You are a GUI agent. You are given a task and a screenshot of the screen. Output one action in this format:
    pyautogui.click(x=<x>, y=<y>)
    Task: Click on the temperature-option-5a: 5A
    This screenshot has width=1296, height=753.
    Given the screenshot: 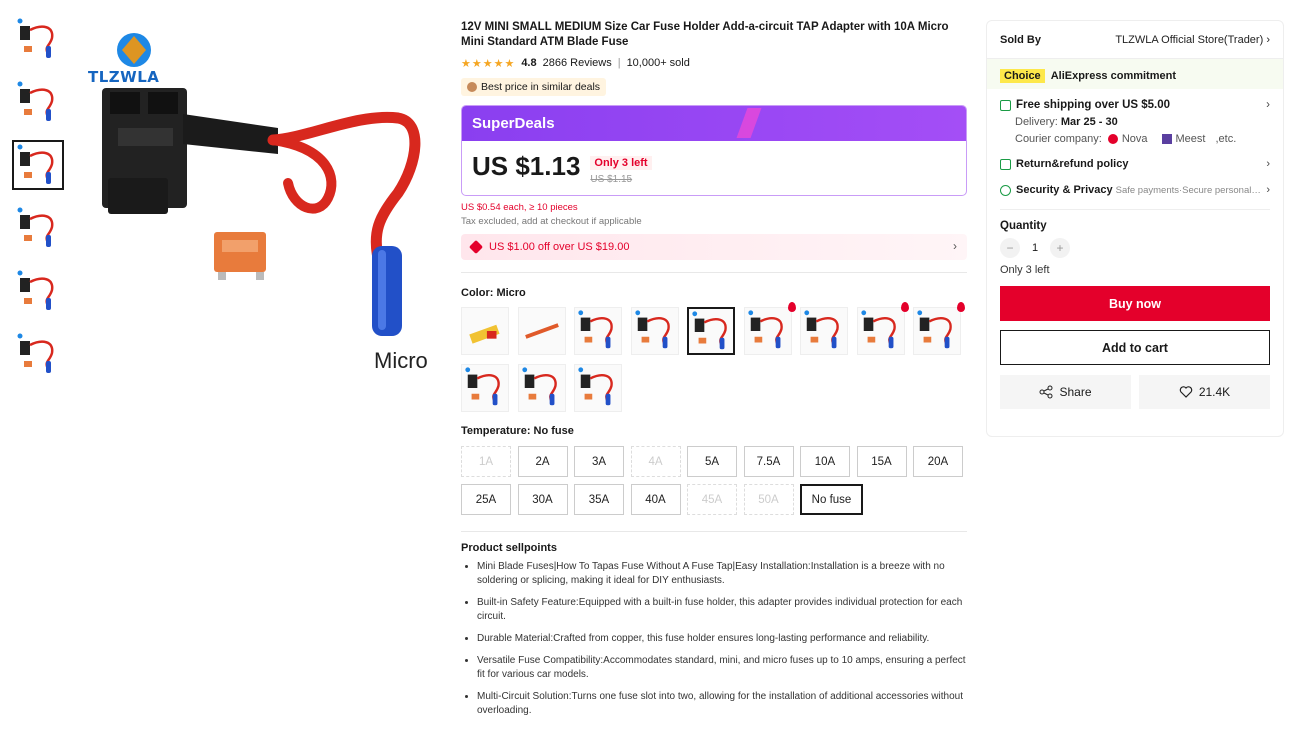 What is the action you would take?
    pyautogui.click(x=712, y=461)
    